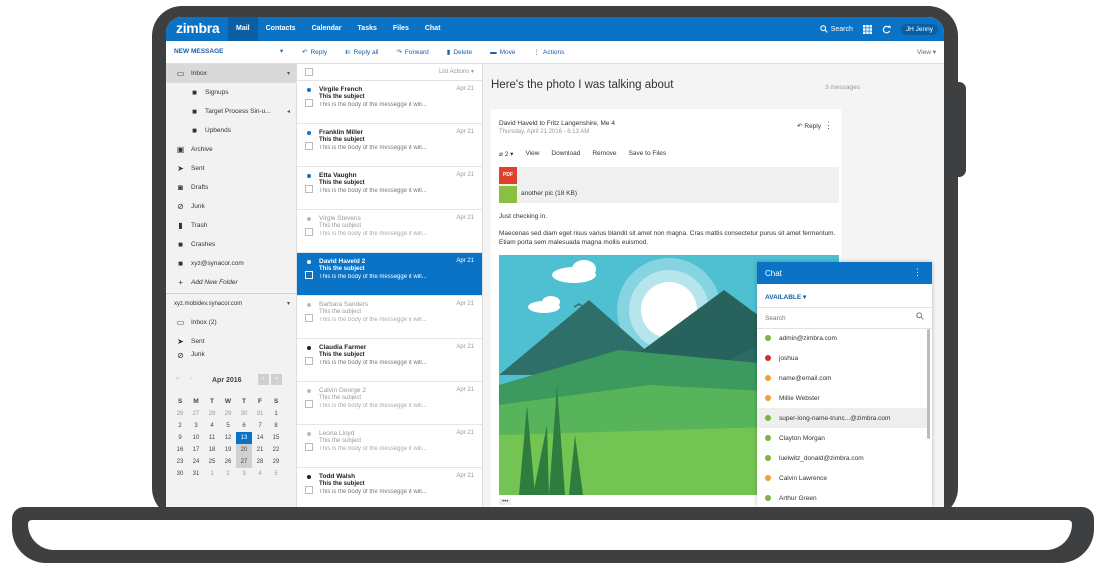 This screenshot has width=1097, height=568. Describe the element at coordinates (212, 438) in the screenshot. I see `calendar-day: 11` at that location.